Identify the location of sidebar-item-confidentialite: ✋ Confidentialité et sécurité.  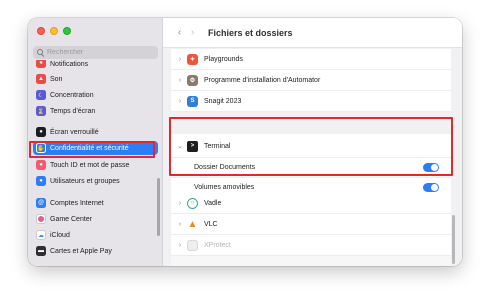
(95, 148).